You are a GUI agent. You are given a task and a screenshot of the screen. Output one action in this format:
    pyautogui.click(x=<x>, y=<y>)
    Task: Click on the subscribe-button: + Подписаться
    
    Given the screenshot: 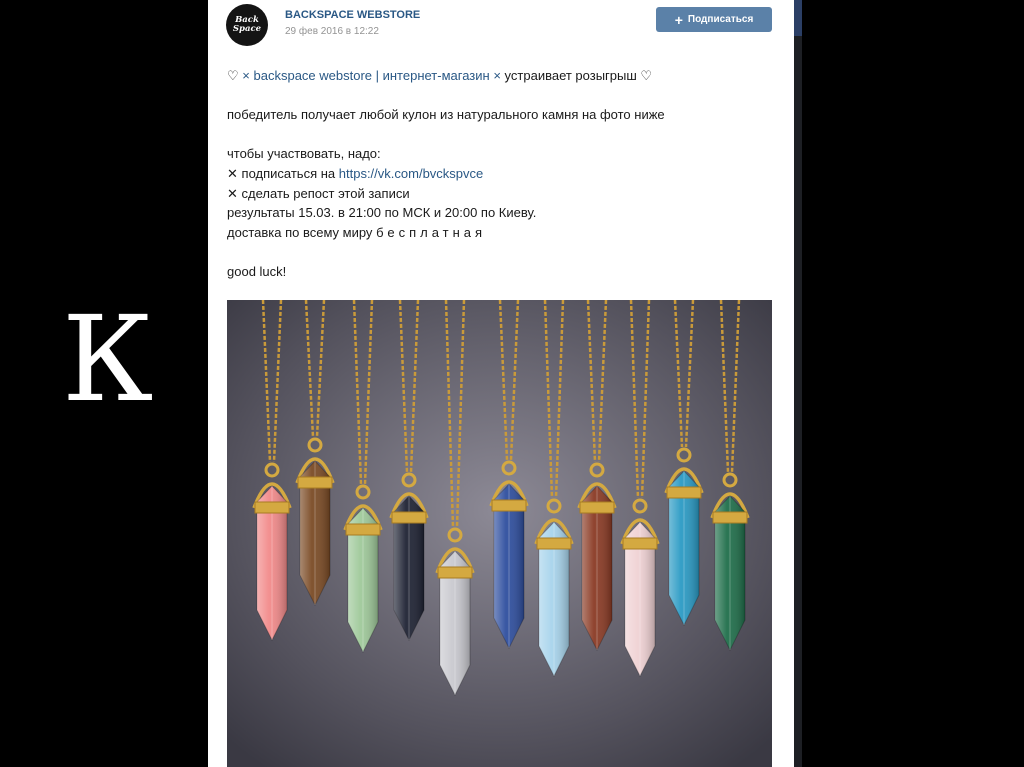 What is the action you would take?
    pyautogui.click(x=714, y=19)
    